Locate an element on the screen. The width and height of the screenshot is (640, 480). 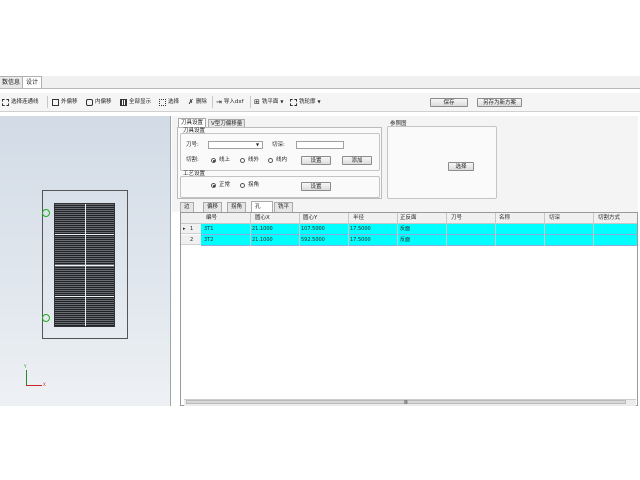
tab-design: 设计 is located at coordinates (32, 82).